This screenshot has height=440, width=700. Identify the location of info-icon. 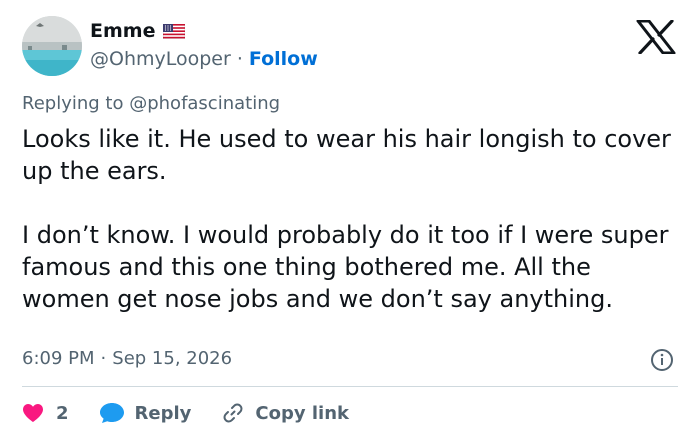
(662, 360).